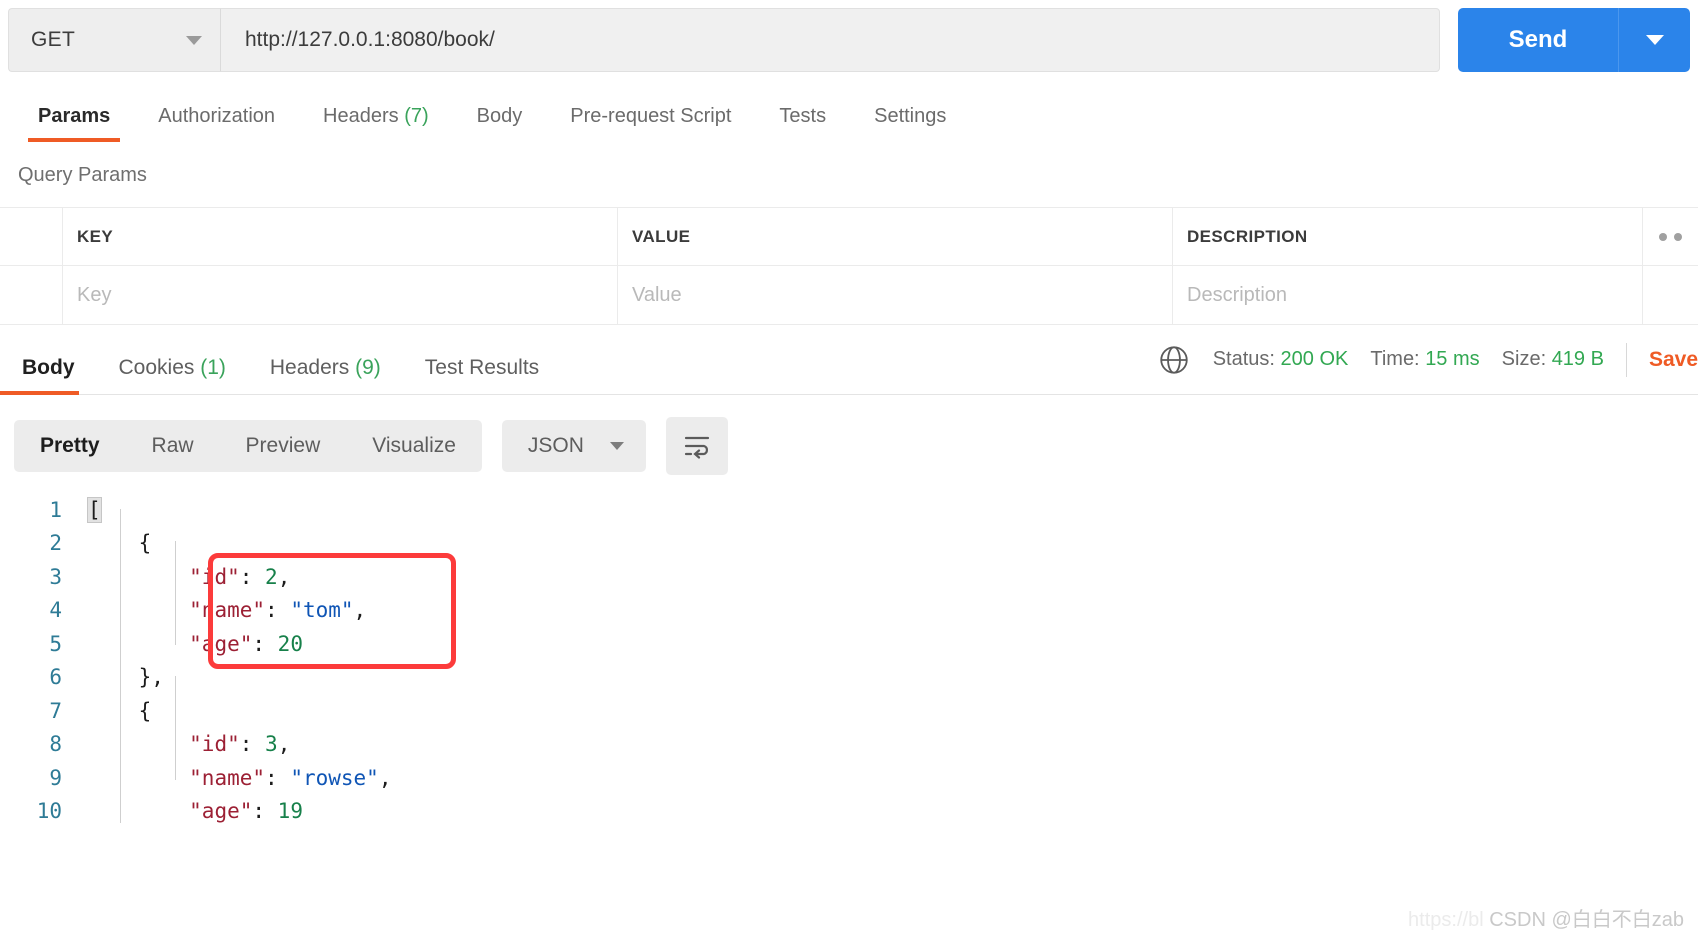 This screenshot has width=1698, height=940. What do you see at coordinates (849, 611) in the screenshot?
I see `code-line: 4 "name": "tom",` at bounding box center [849, 611].